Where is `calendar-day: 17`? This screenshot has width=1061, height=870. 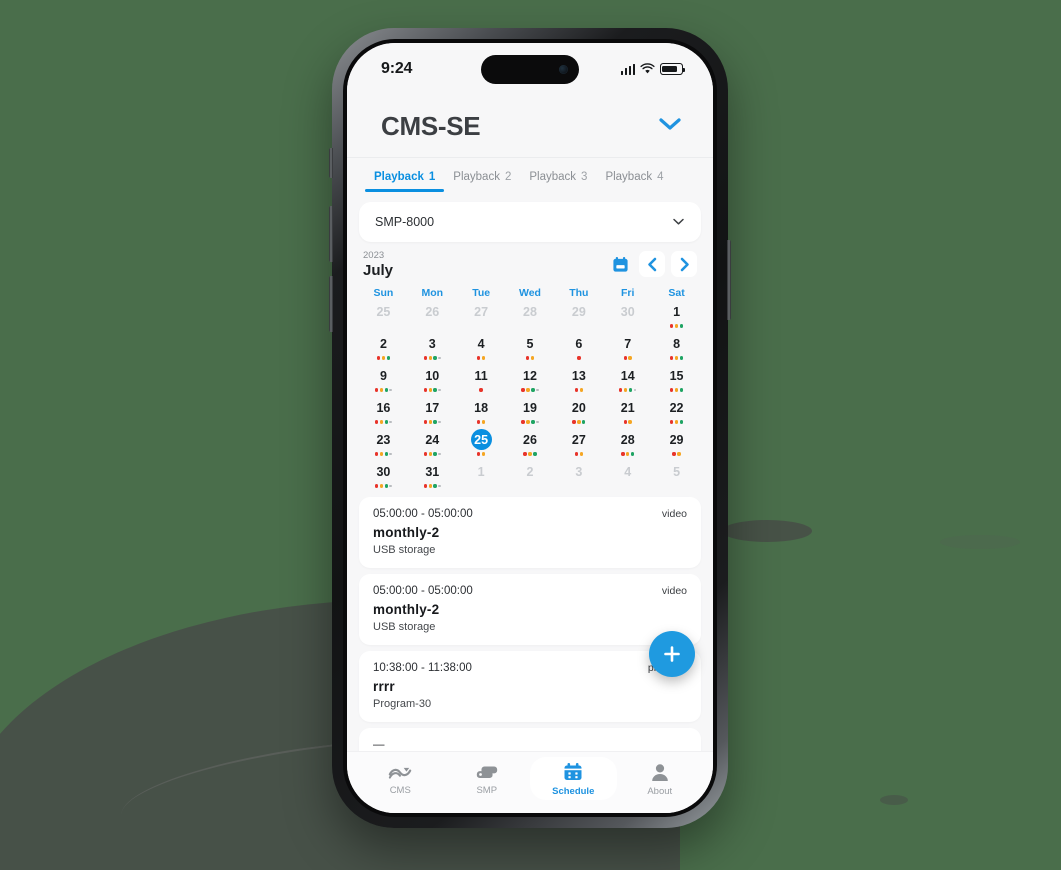
calendar-day: 17 is located at coordinates (432, 413).